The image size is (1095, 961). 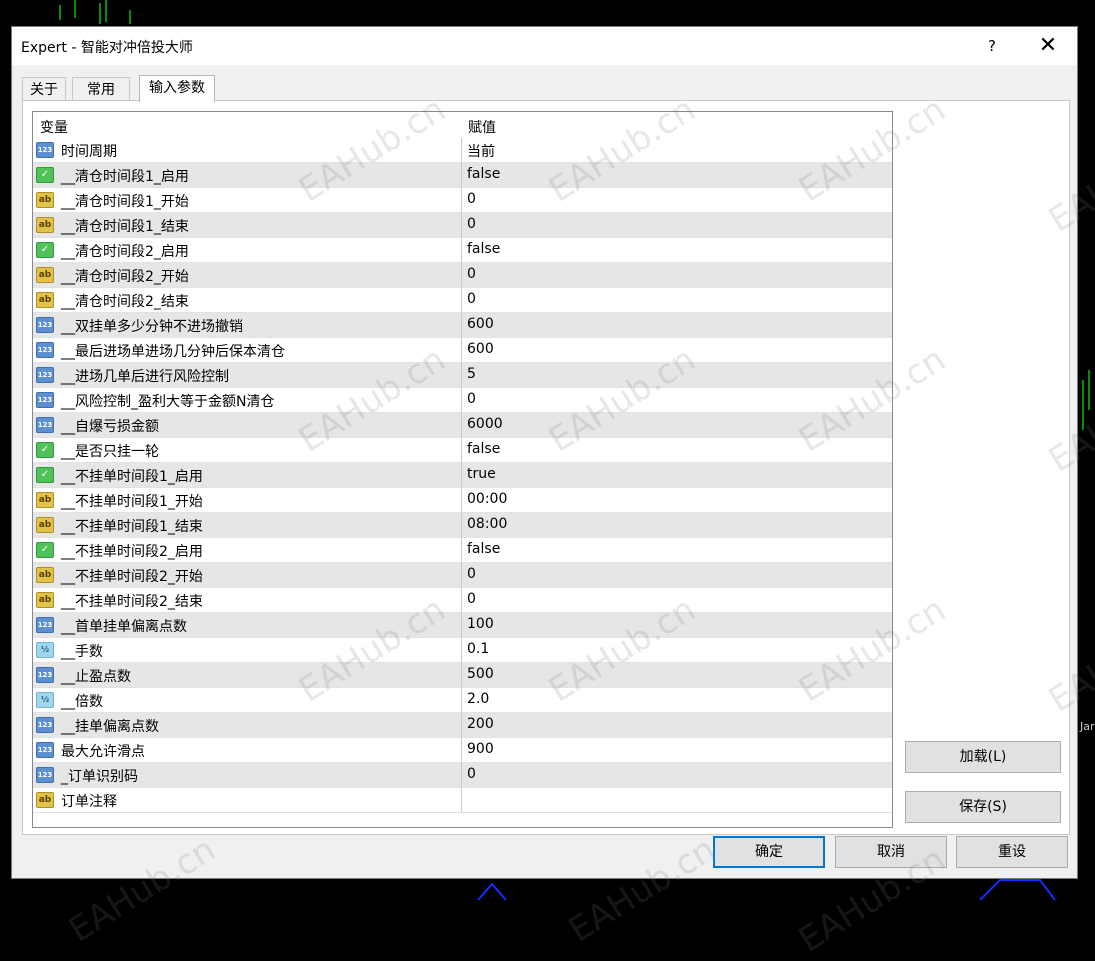 What do you see at coordinates (54, 127) in the screenshot?
I see `header-variable: 变量` at bounding box center [54, 127].